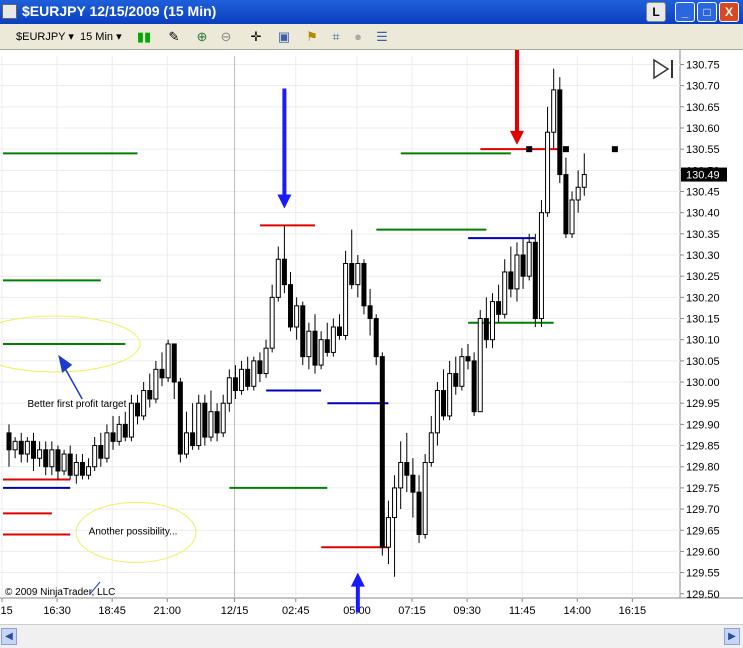 The height and width of the screenshot is (648, 743). I want to click on x-tick-label: 11:45, so click(522, 611).